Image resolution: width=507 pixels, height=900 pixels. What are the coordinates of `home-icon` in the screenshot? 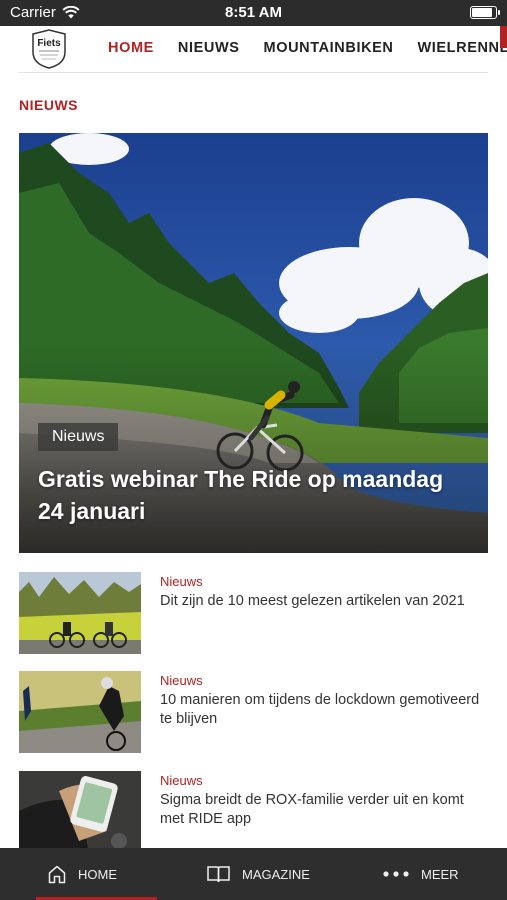 It's located at (57, 874).